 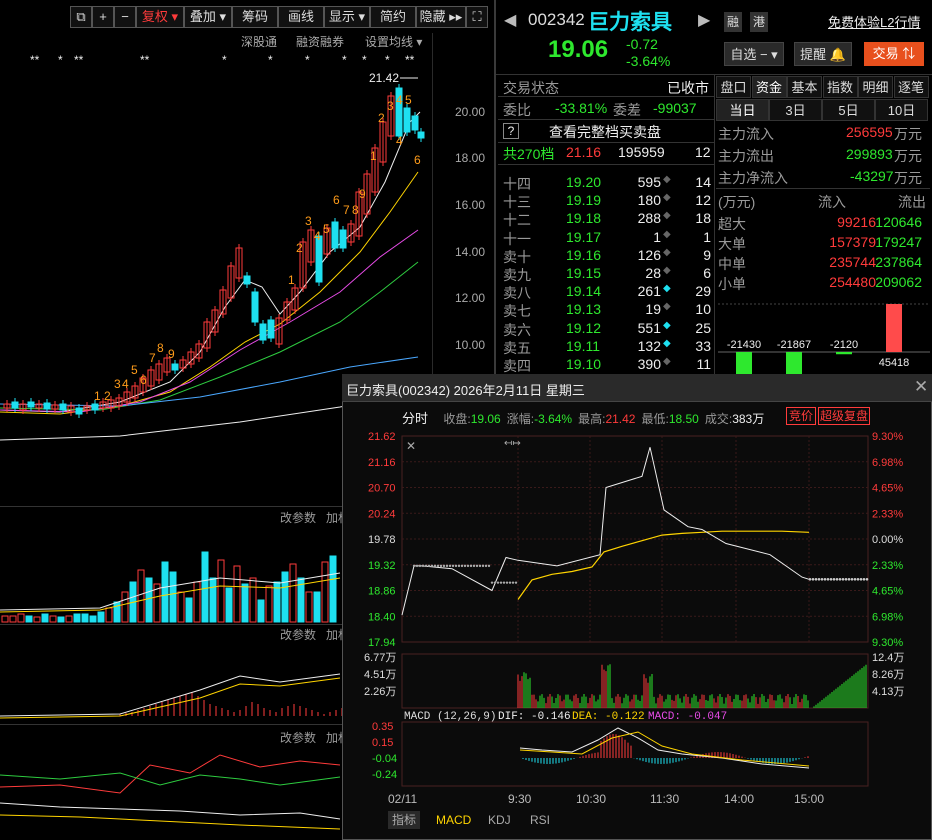 What do you see at coordinates (453, 820) in the screenshot?
I see `indicator-tab-1: MACD` at bounding box center [453, 820].